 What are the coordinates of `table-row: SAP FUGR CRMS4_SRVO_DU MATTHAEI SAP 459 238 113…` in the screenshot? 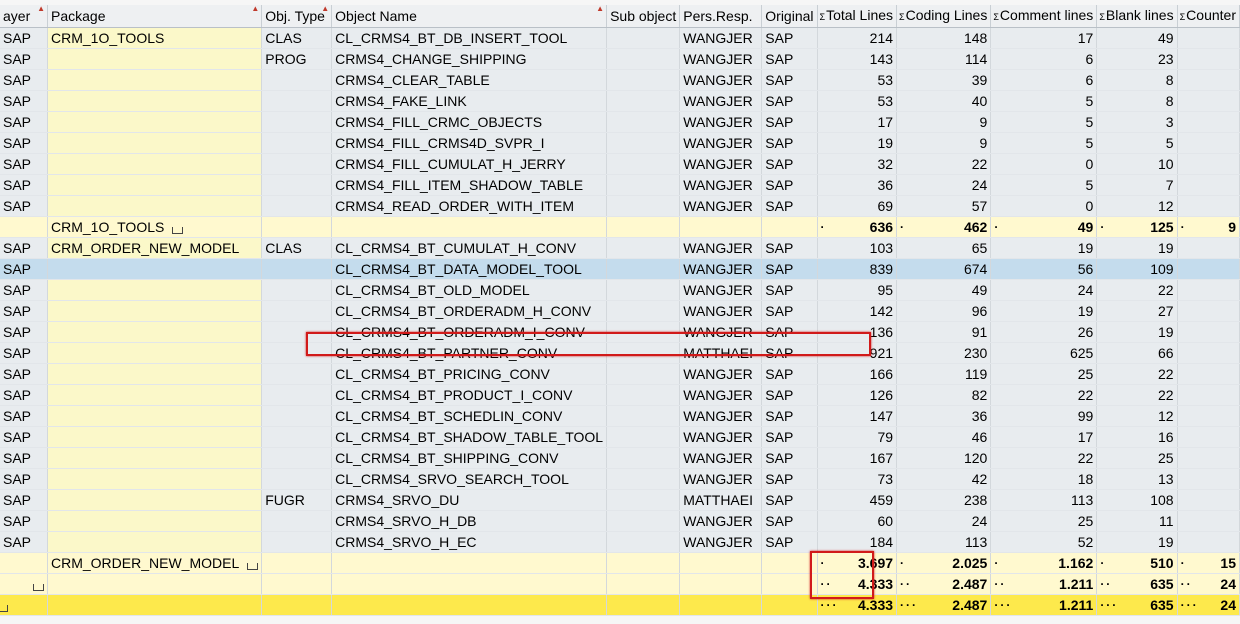 It's located at (620, 500).